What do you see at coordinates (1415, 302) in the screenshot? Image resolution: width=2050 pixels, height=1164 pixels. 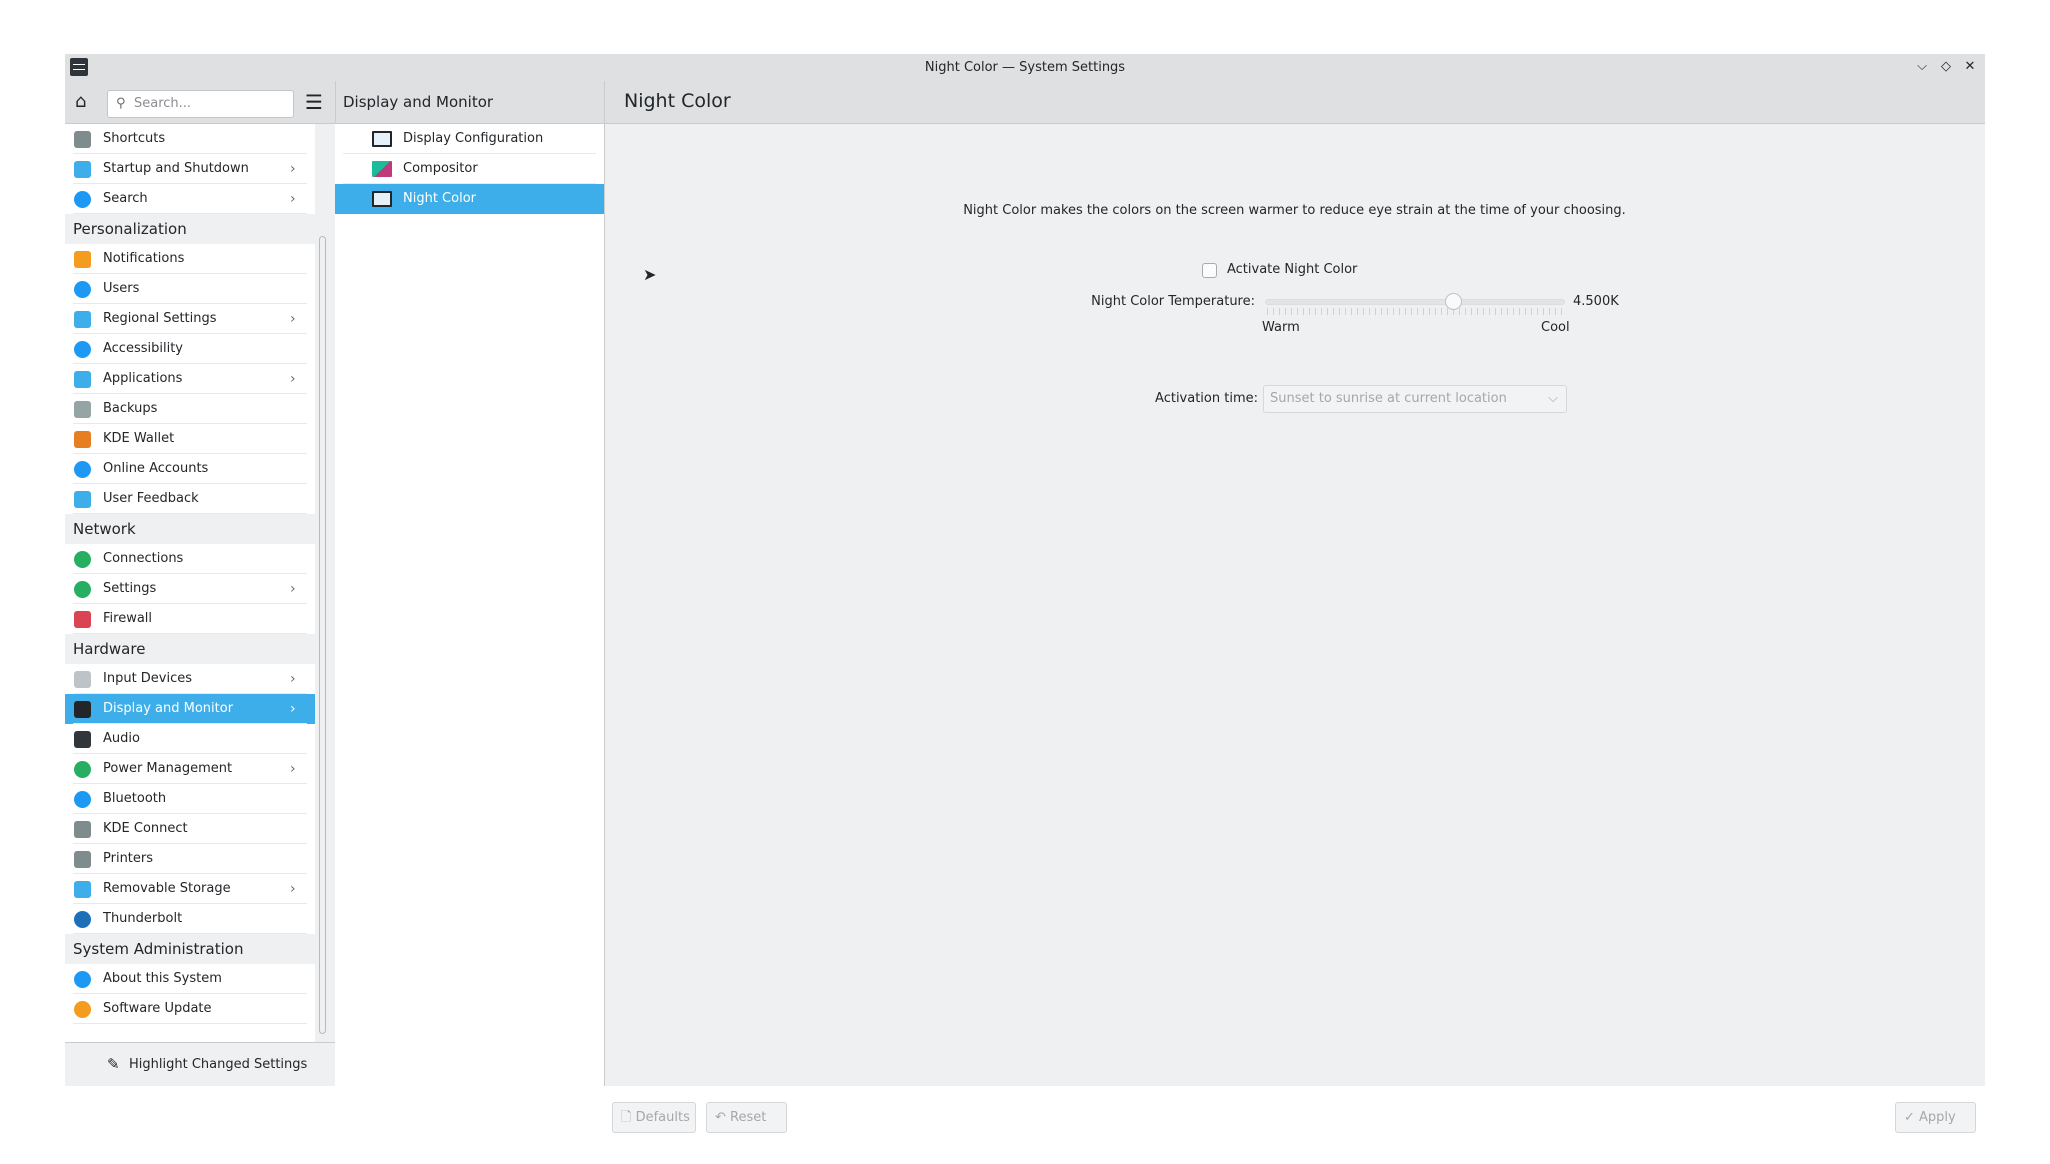 I see `temperature-slider` at bounding box center [1415, 302].